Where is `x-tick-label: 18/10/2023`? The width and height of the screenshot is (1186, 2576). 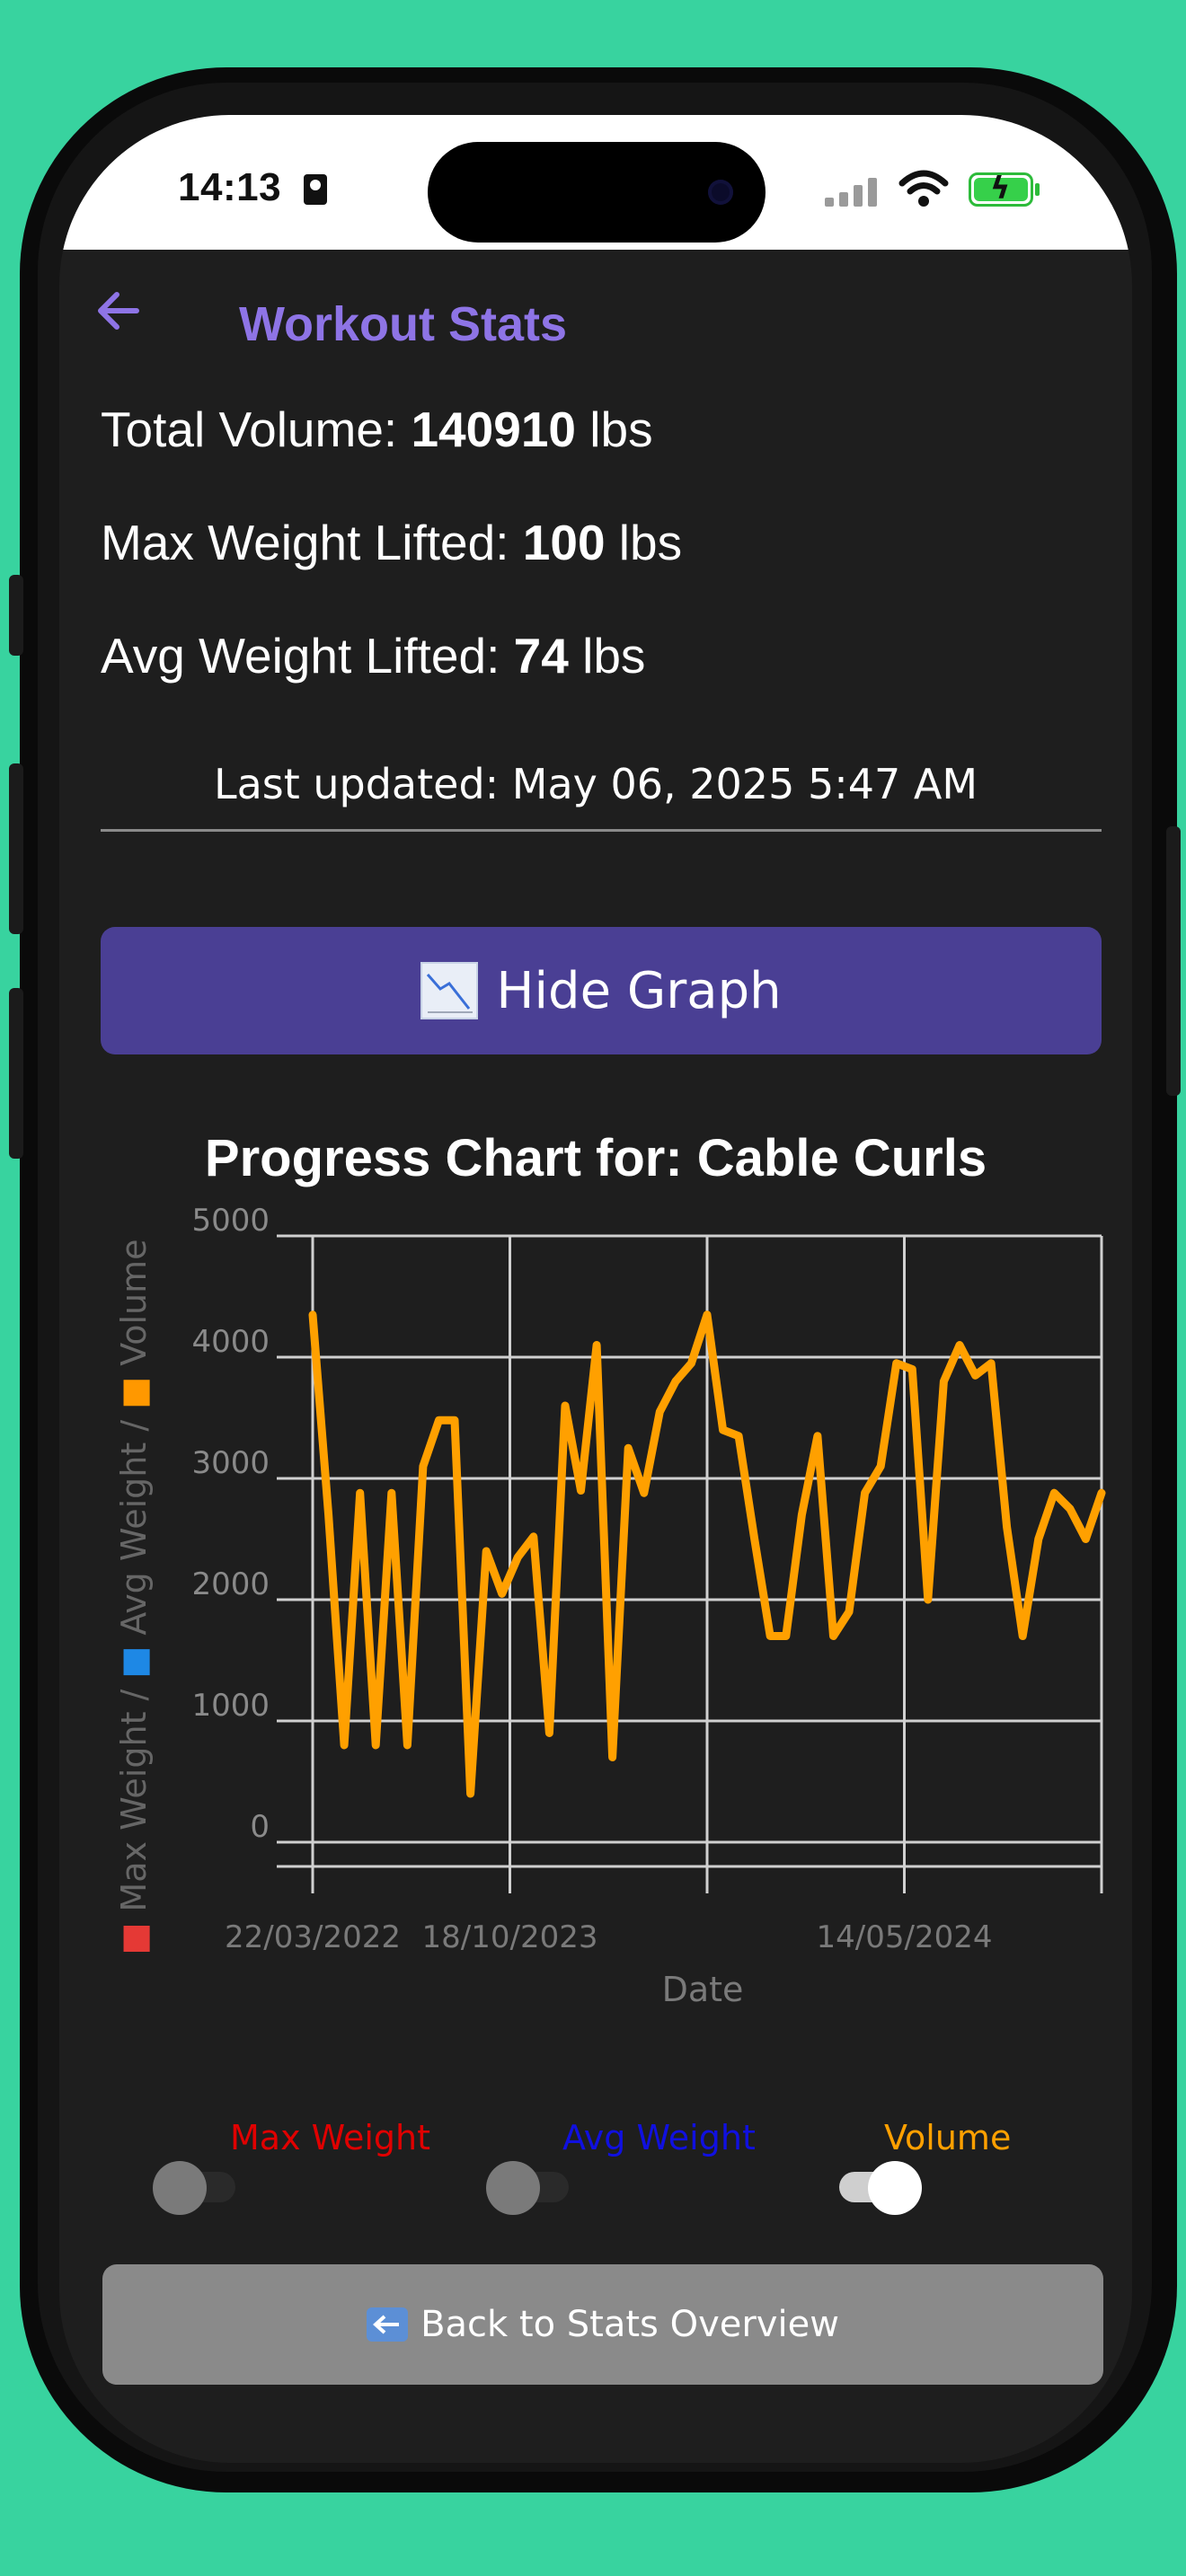
x-tick-label: 18/10/2023 is located at coordinates (510, 1937).